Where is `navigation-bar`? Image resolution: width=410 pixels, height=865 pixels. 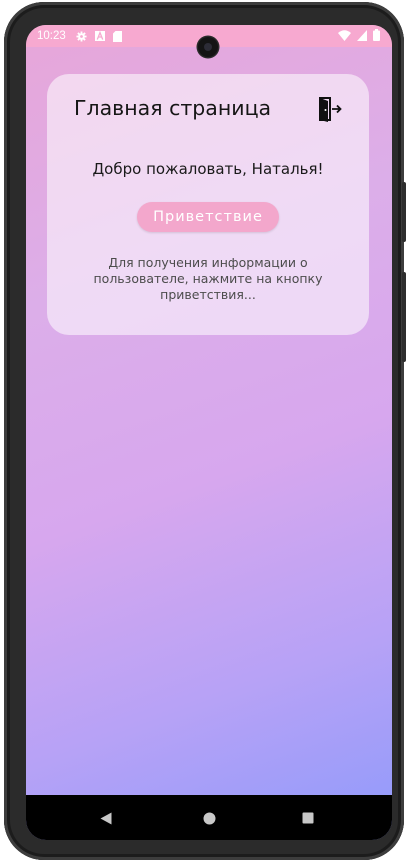
navigation-bar is located at coordinates (209, 817).